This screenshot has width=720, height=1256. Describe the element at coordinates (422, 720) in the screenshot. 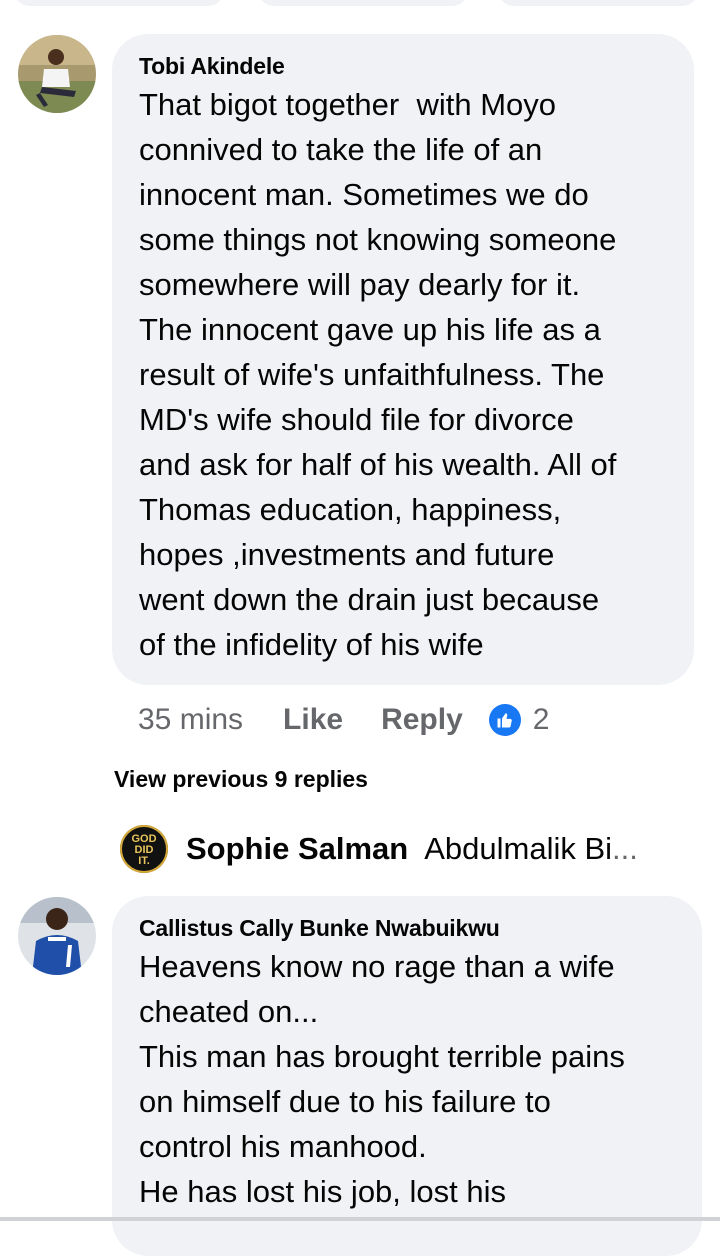

I see `reply-button: Reply` at that location.